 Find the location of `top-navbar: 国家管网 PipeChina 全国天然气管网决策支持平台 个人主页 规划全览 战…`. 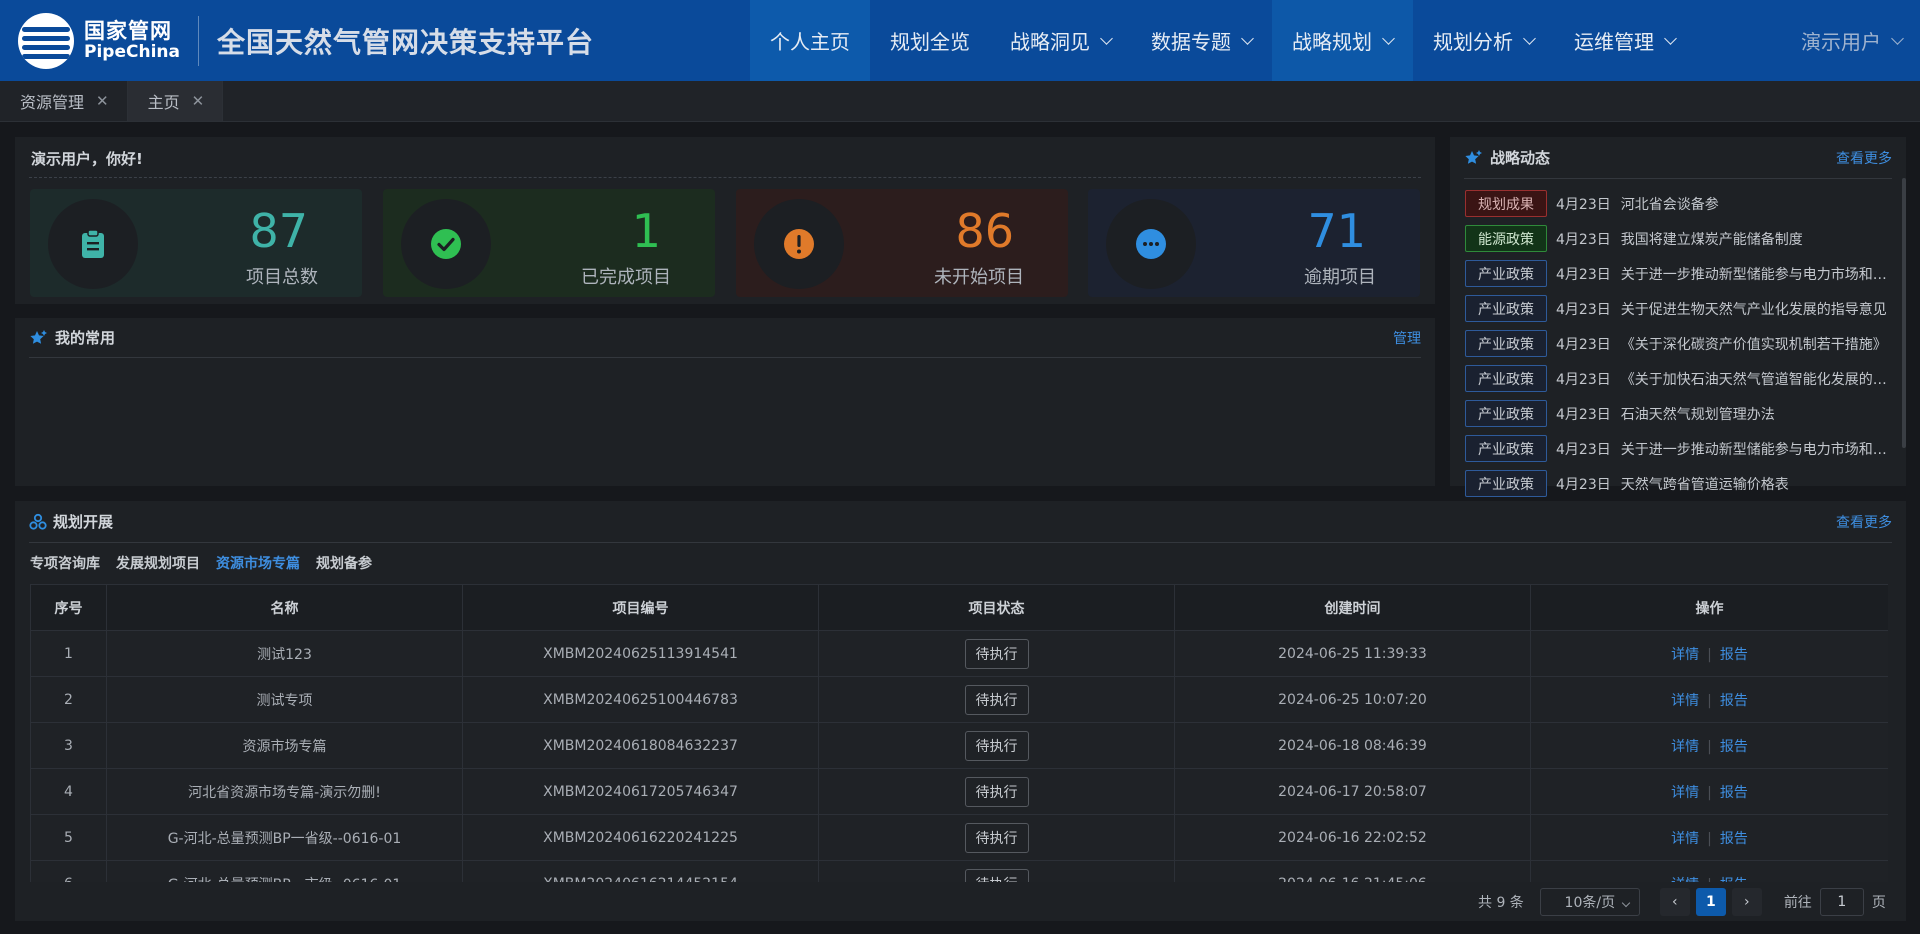

top-navbar: 国家管网 PipeChina 全国天然气管网决策支持平台 个人主页 规划全览 战… is located at coordinates (960, 40).